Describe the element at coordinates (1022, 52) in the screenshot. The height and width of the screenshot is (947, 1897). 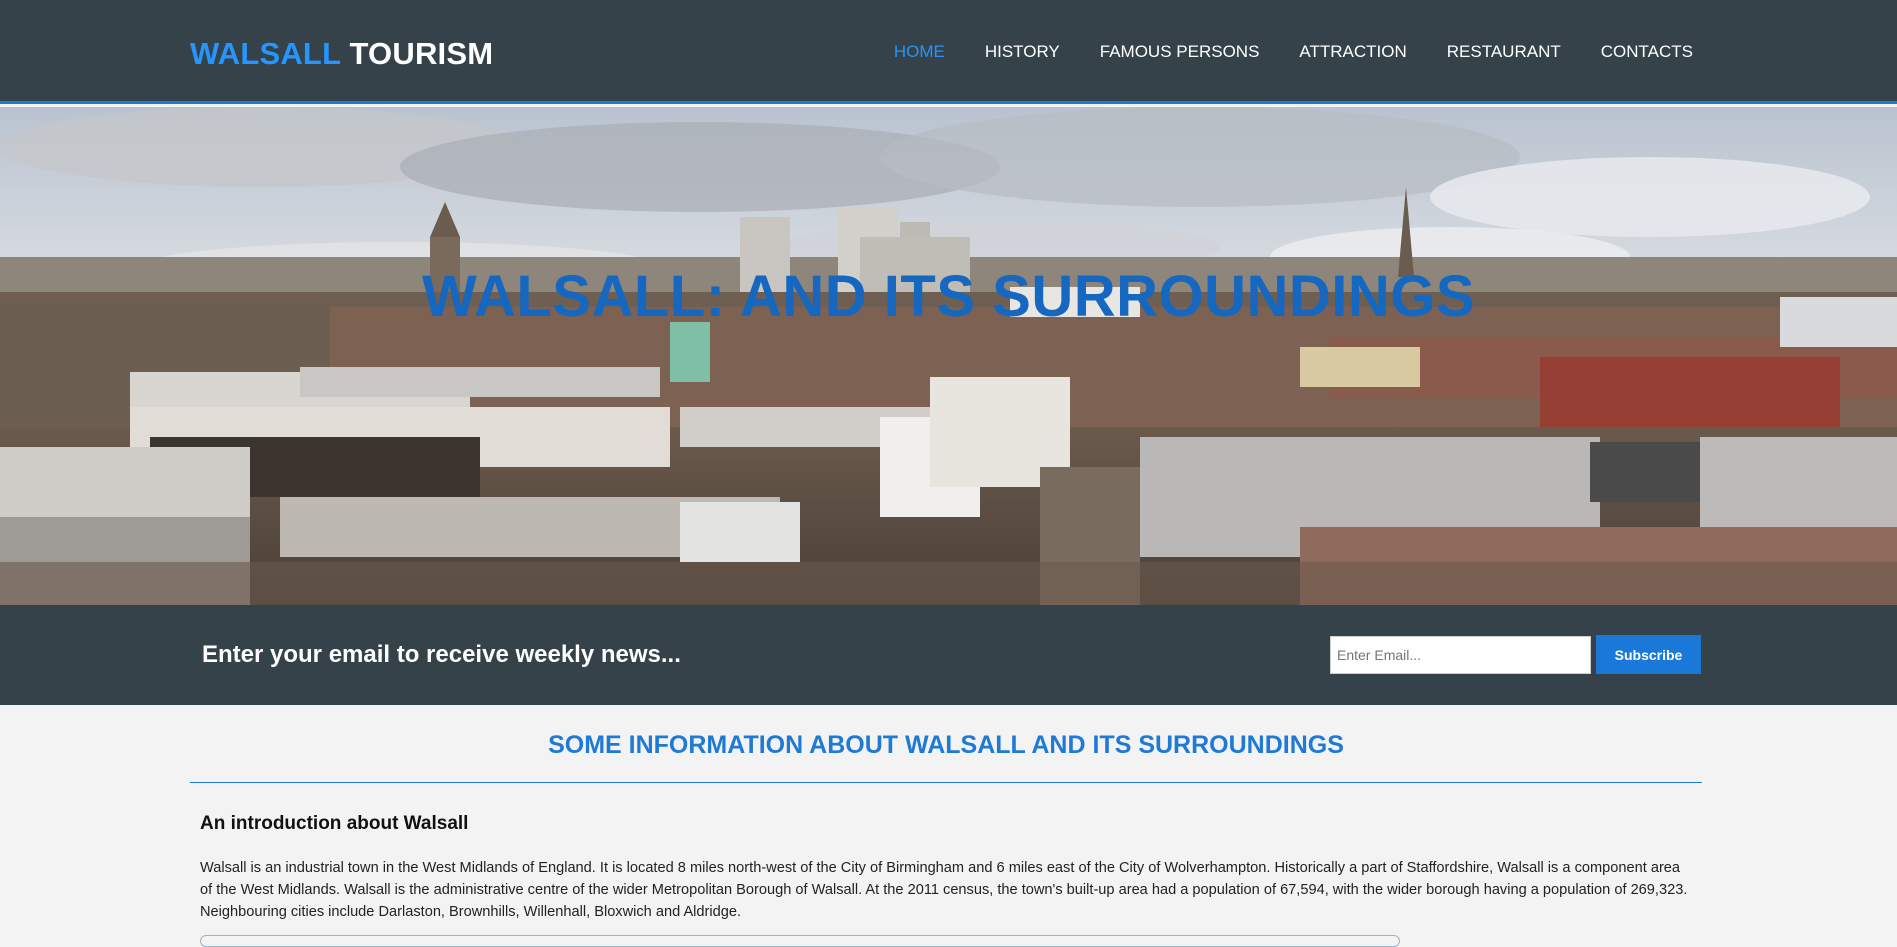
I see `nav-history: HISTORY` at that location.